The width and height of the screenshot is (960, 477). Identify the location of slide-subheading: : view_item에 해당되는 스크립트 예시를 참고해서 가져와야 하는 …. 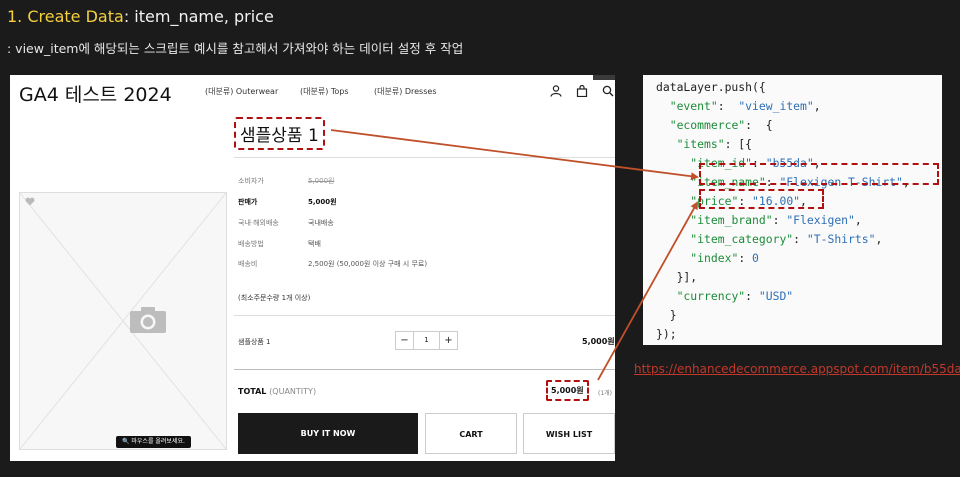
(235, 48).